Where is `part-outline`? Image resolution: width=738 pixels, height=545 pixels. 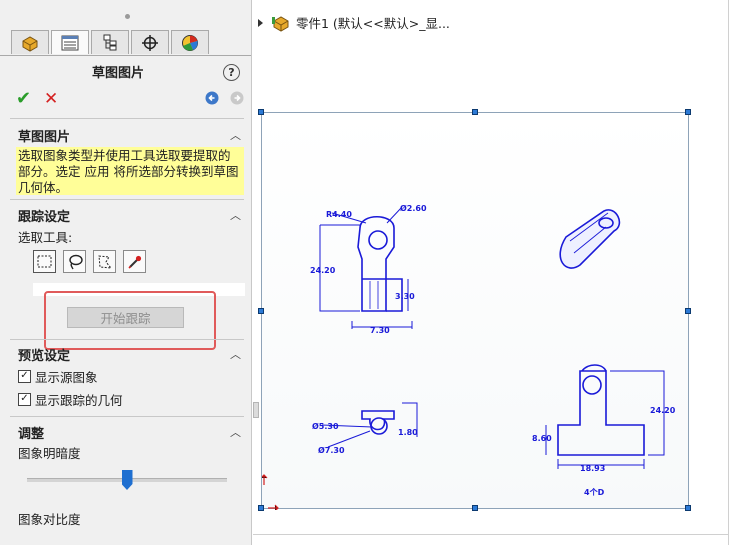
part-outline is located at coordinates (594, 368).